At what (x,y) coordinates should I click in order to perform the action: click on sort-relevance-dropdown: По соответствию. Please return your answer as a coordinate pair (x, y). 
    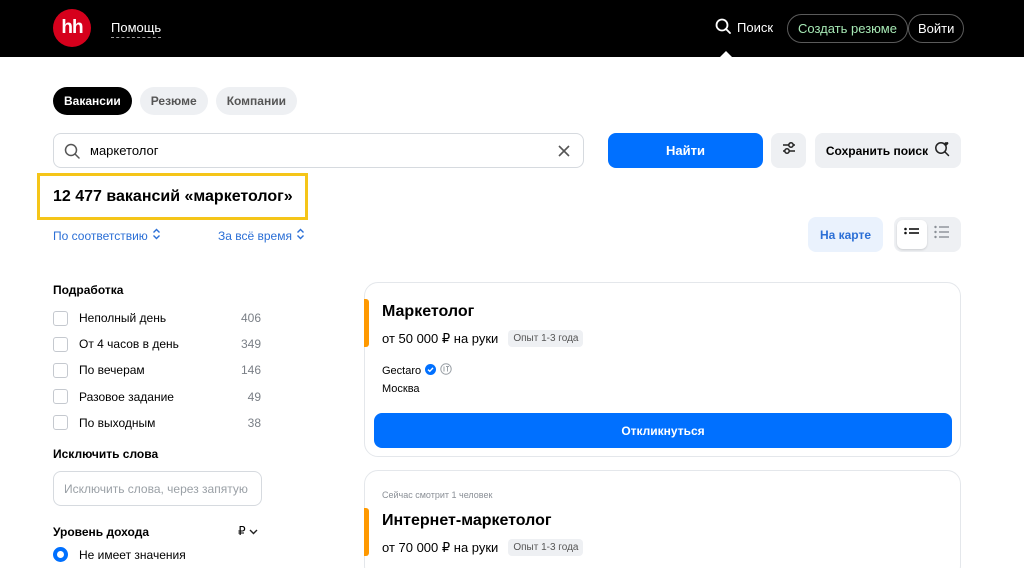
    Looking at the image, I should click on (107, 235).